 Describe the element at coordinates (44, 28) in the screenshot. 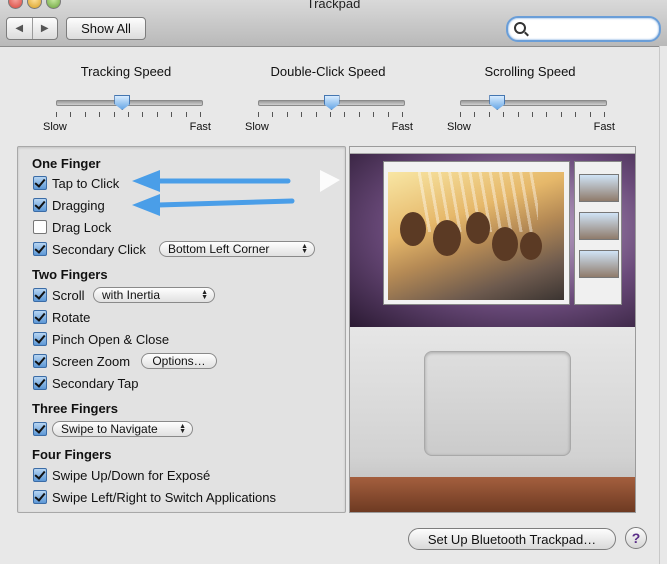

I see `forward-button: ▶` at that location.